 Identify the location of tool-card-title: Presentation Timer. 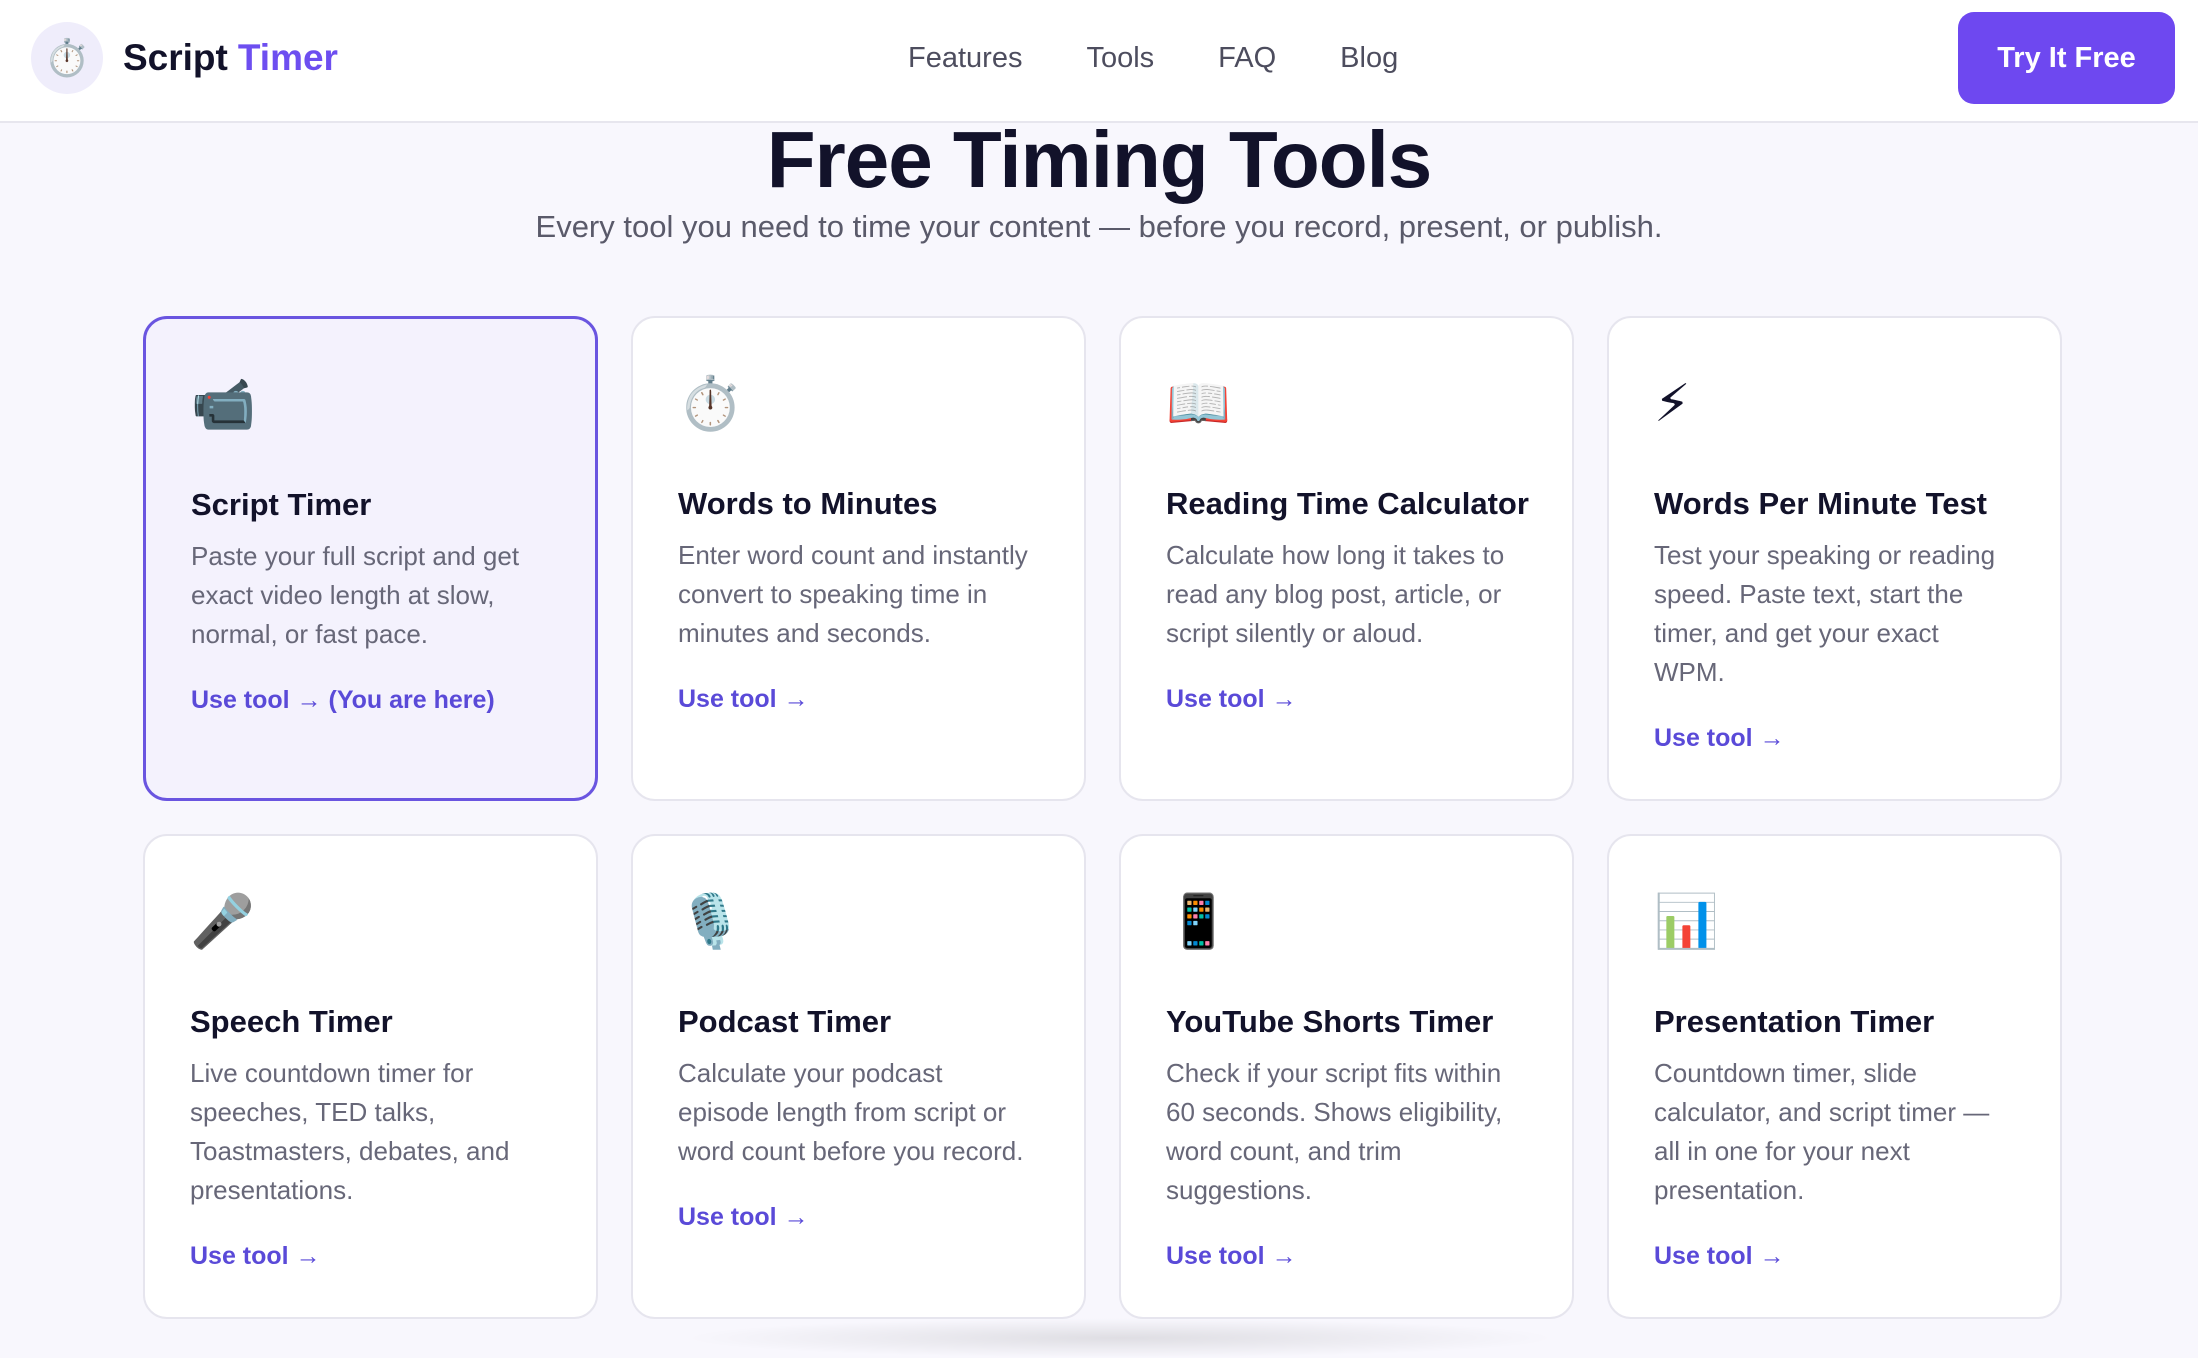
(1794, 1021).